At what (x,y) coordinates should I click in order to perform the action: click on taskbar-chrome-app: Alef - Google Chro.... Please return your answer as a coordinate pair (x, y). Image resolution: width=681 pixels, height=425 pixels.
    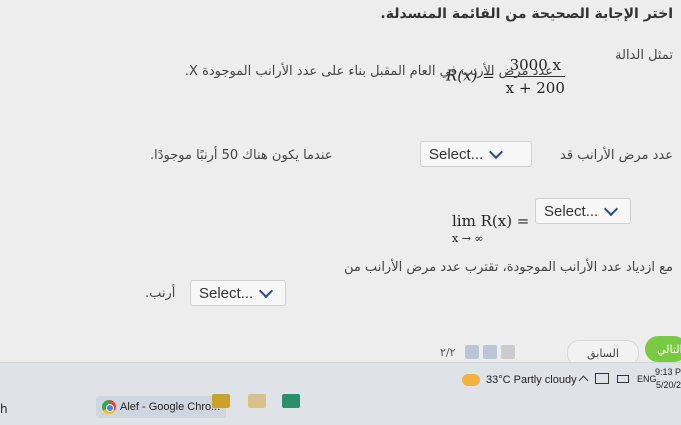
    Looking at the image, I should click on (161, 407).